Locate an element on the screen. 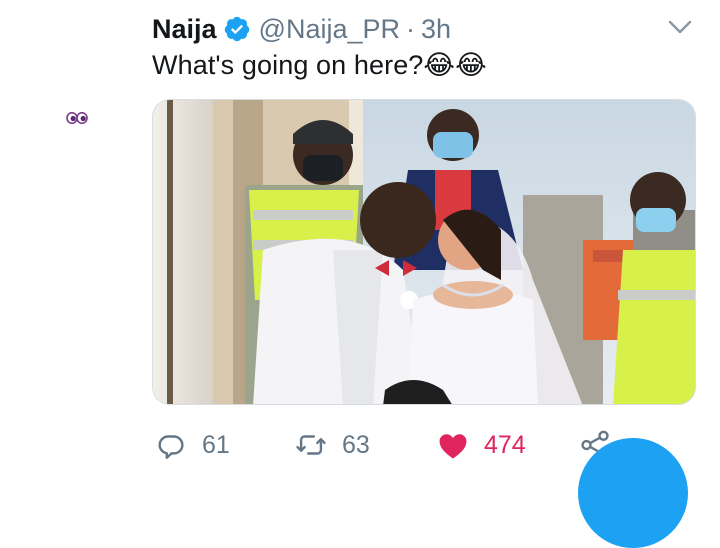 The height and width of the screenshot is (548, 720). heart-icon is located at coordinates (453, 446).